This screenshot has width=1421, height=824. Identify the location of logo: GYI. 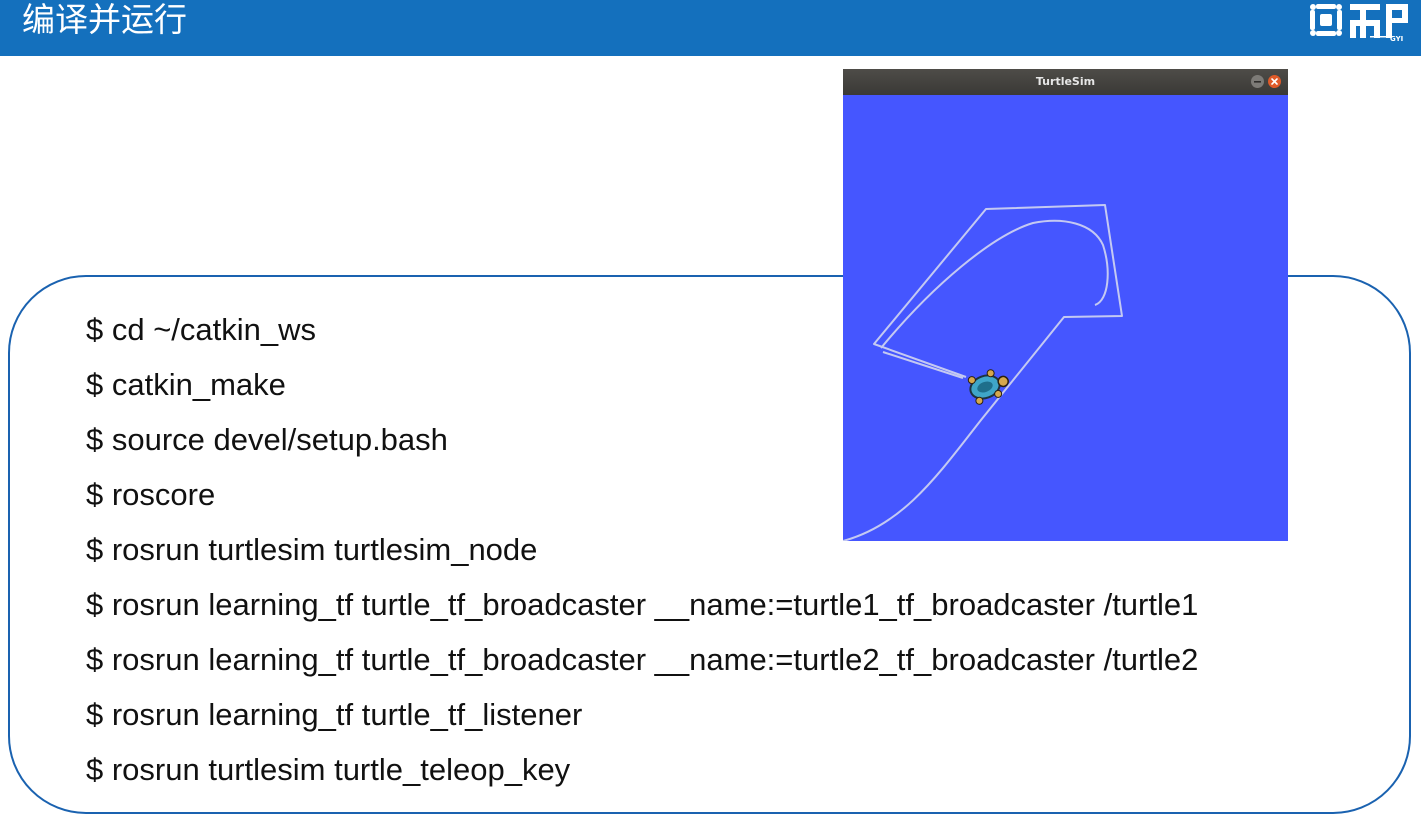
(1363, 23).